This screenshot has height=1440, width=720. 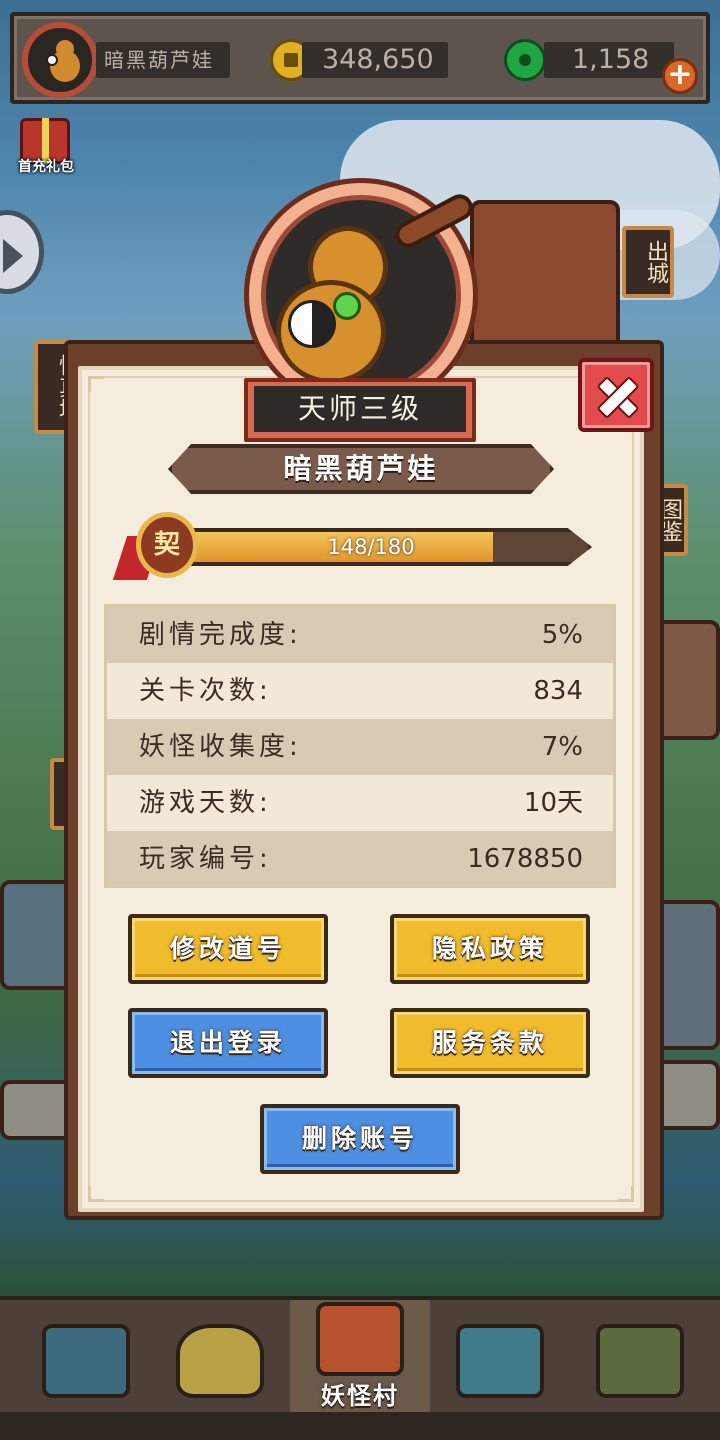 What do you see at coordinates (205, 859) in the screenshot?
I see `stat-label: 玩家编号:` at bounding box center [205, 859].